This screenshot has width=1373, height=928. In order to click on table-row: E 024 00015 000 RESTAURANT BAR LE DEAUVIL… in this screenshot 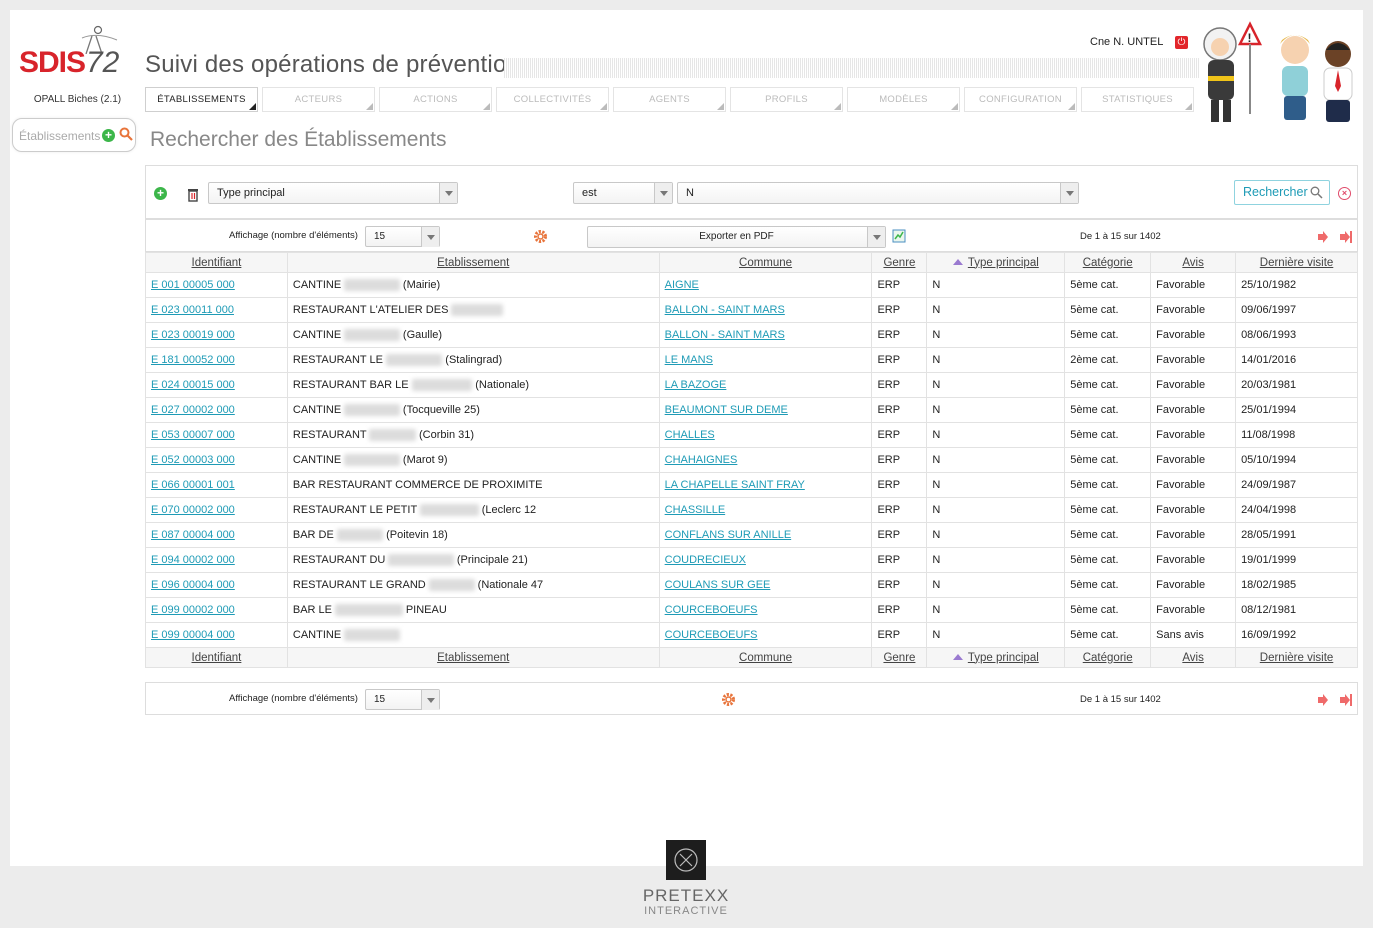, I will do `click(751, 385)`.